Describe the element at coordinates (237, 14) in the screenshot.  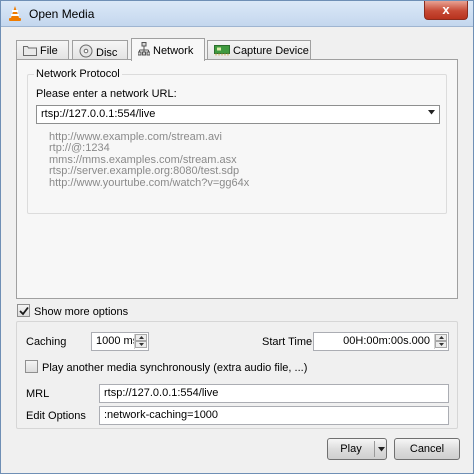
I see `title-bar: Open Media x` at that location.